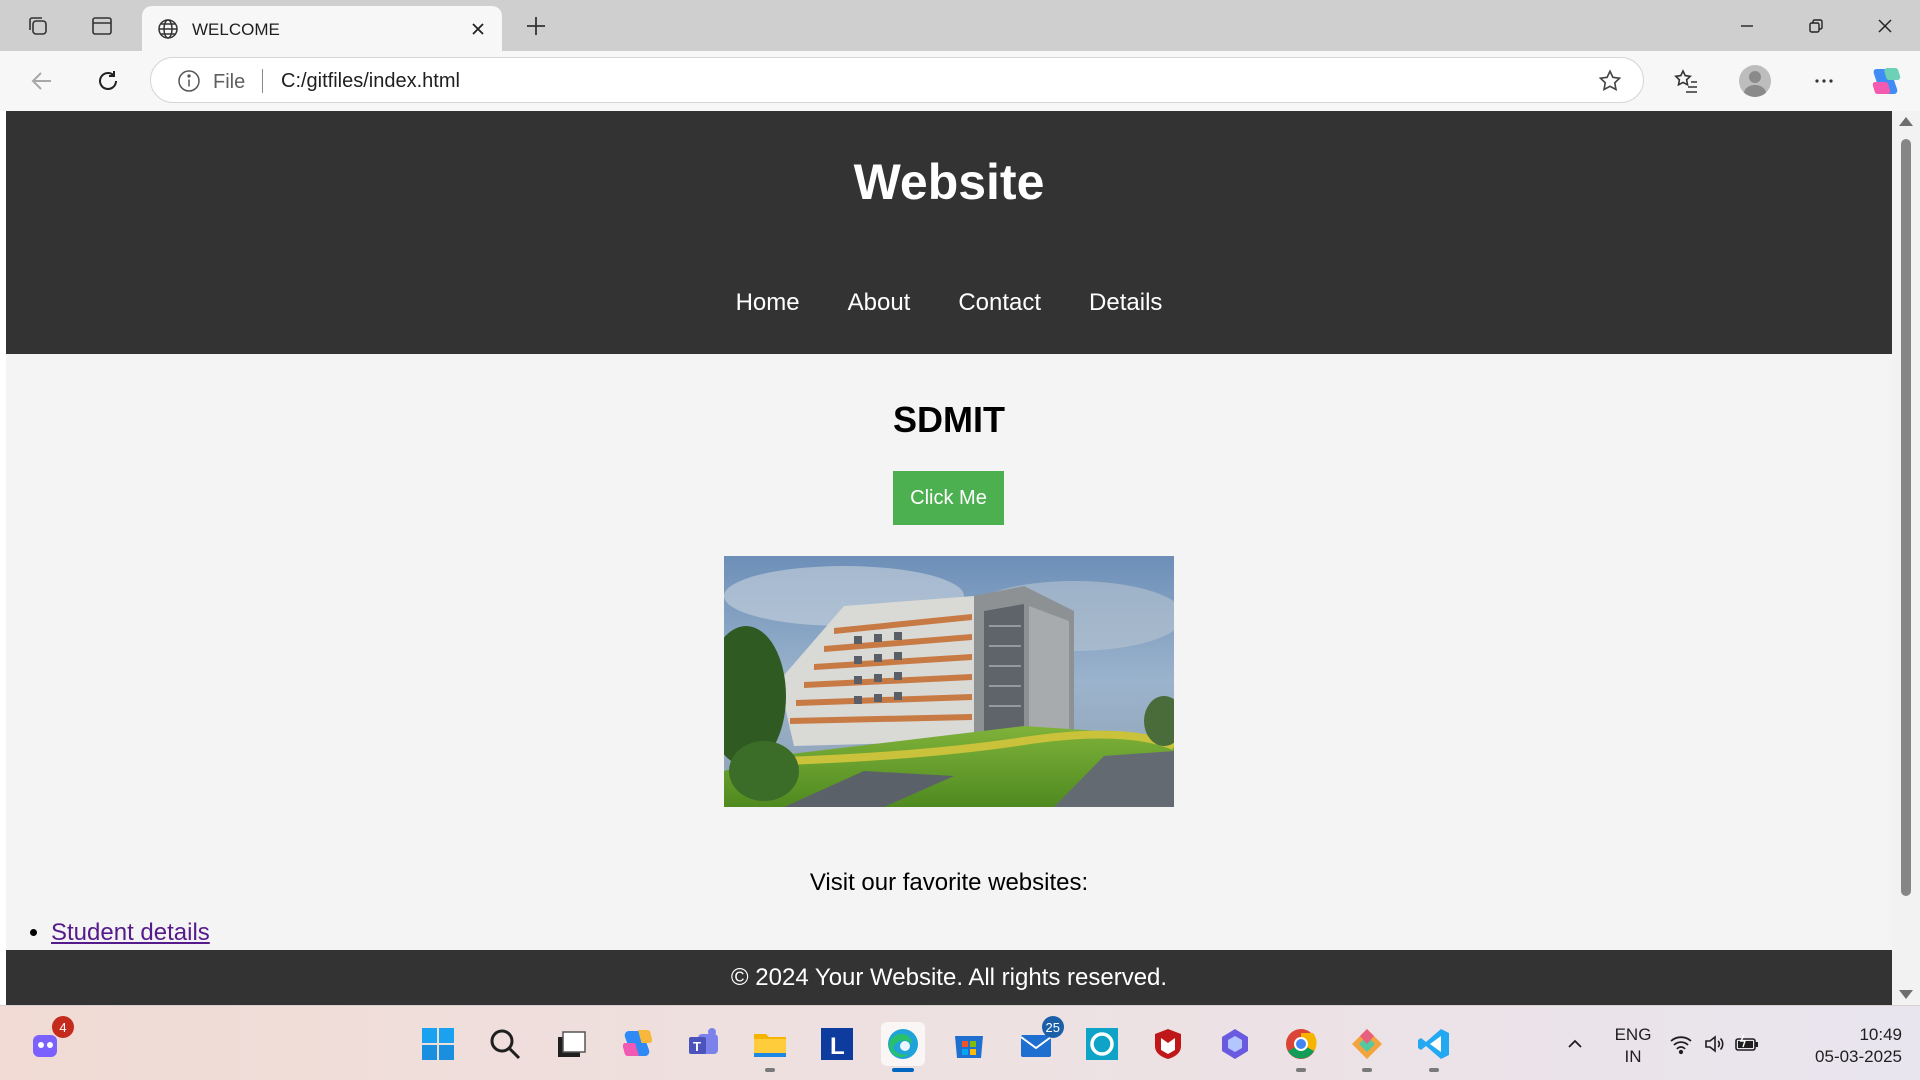 This screenshot has height=1080, width=1920. Describe the element at coordinates (1686, 81) in the screenshot. I see `favorites-icon` at that location.